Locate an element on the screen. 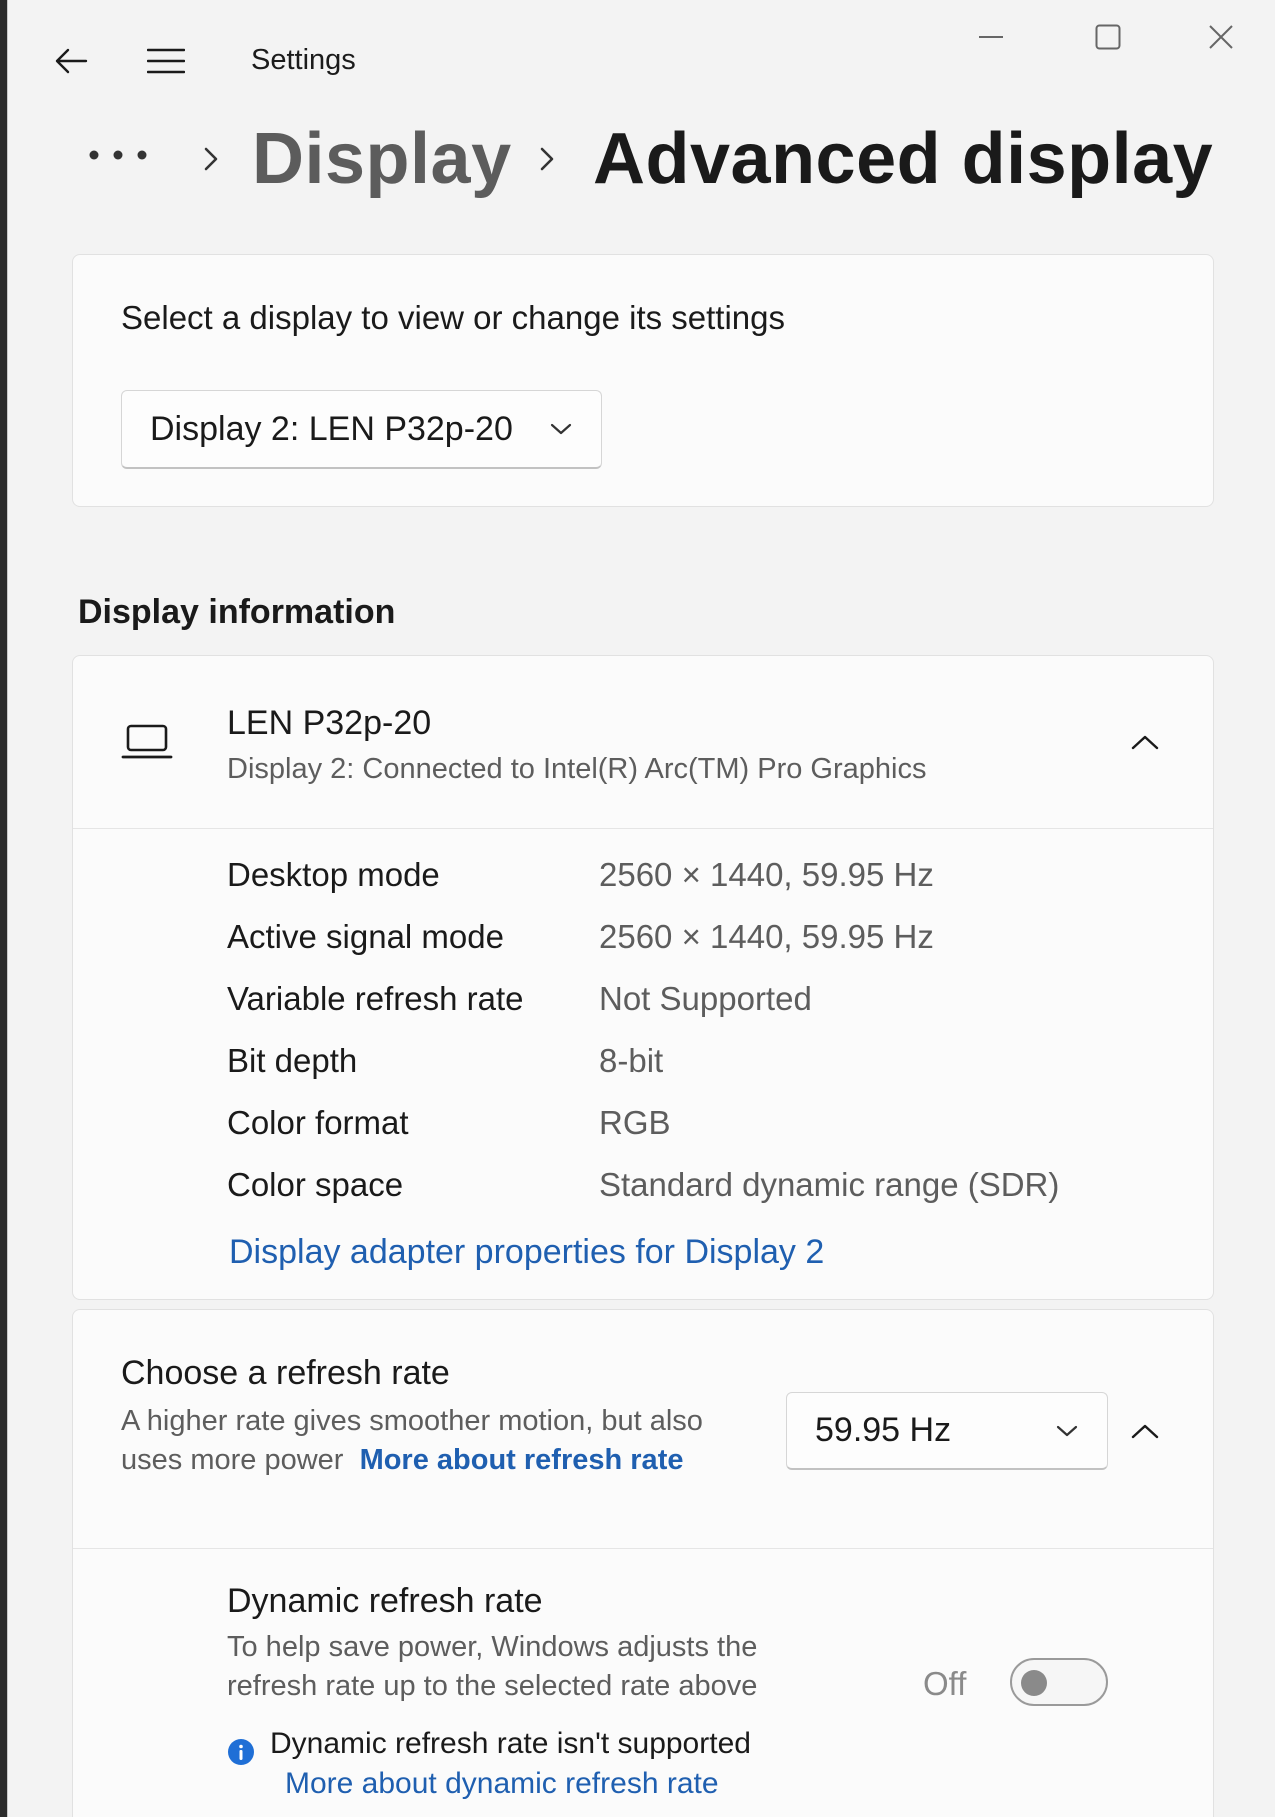 The width and height of the screenshot is (1275, 1817). back-arrow-icon is located at coordinates (71, 61).